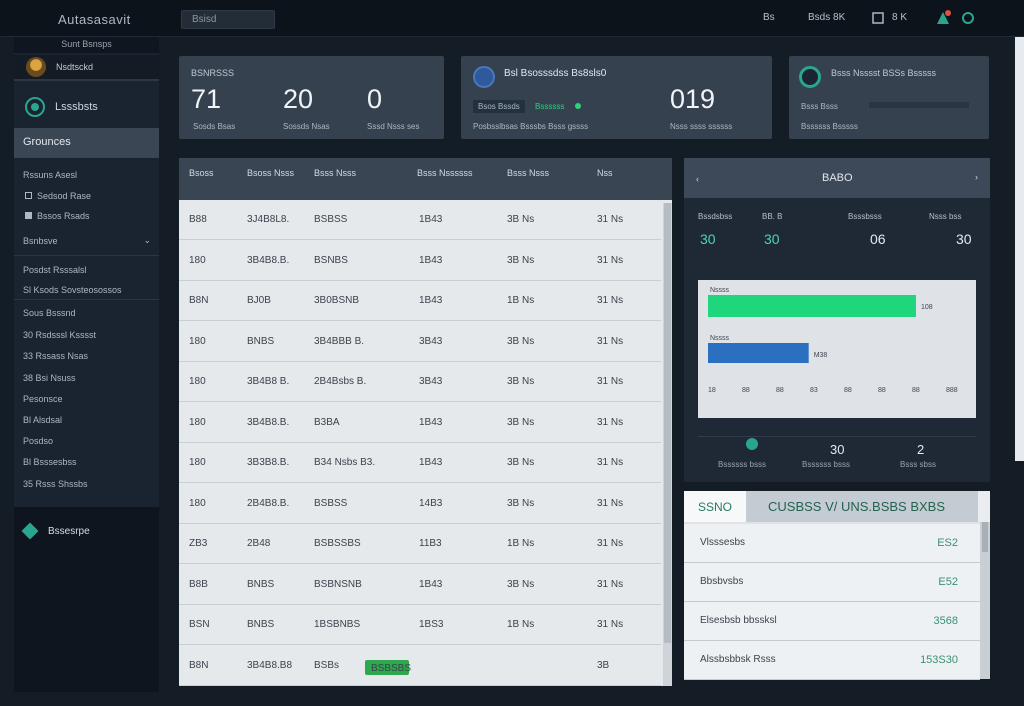  Describe the element at coordinates (86, 462) in the screenshot. I see `sidebar-item: Bl Bsssesbss` at that location.